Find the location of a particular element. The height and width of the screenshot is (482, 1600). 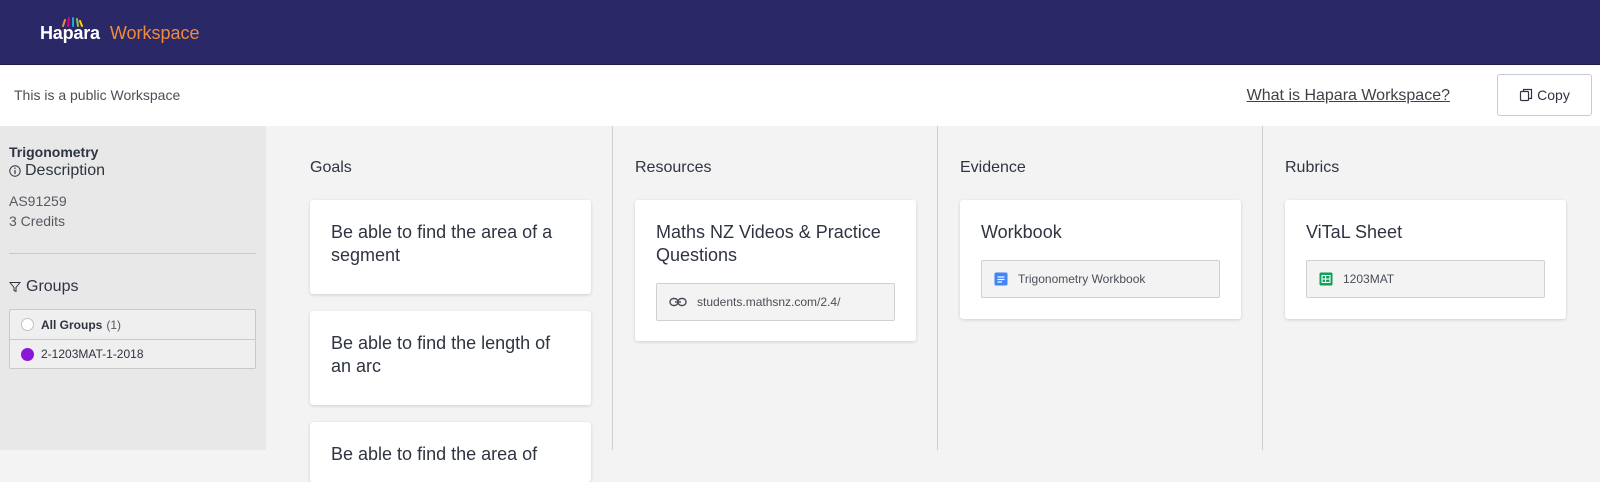

goals-title: Goals is located at coordinates (331, 167).